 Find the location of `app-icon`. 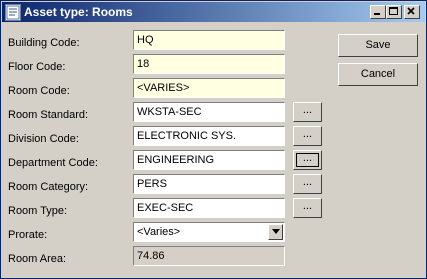

app-icon is located at coordinates (13, 12).